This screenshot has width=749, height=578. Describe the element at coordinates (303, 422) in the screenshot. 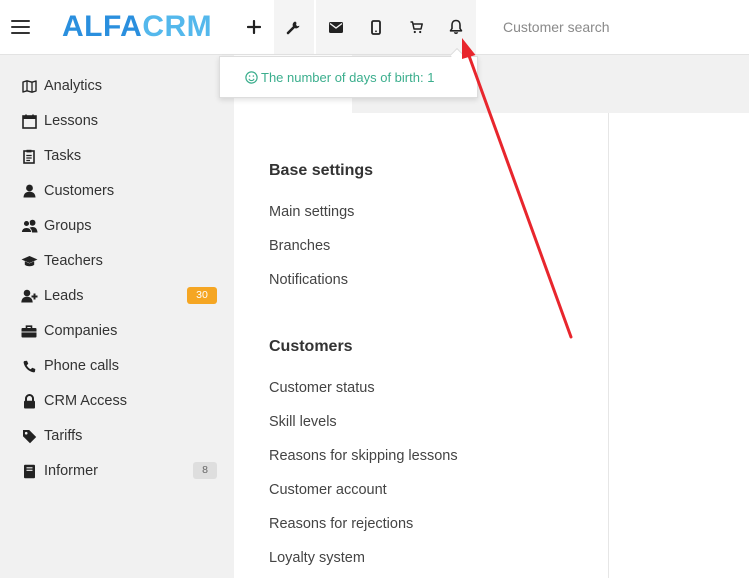

I see `link-skill-levels: Skill levels` at that location.